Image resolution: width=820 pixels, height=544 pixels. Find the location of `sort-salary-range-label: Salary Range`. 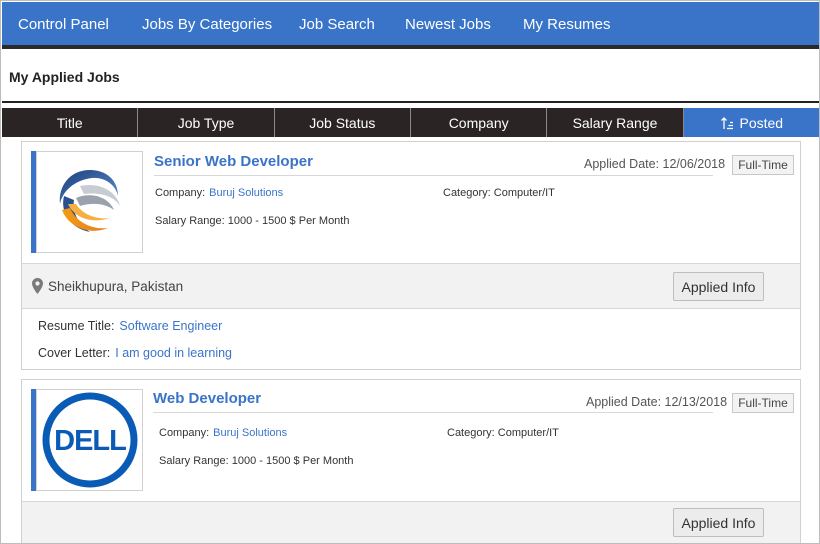

sort-salary-range-label: Salary Range is located at coordinates (615, 122).